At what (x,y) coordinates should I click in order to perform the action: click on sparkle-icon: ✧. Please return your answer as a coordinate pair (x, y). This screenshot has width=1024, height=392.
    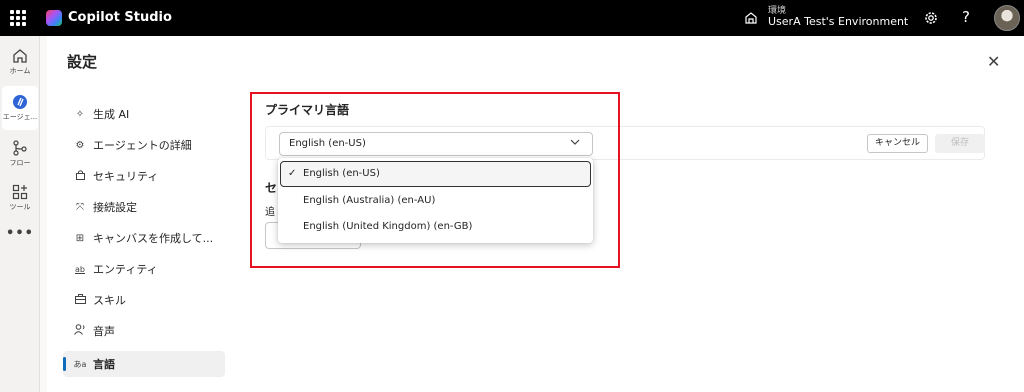
    Looking at the image, I should click on (80, 114).